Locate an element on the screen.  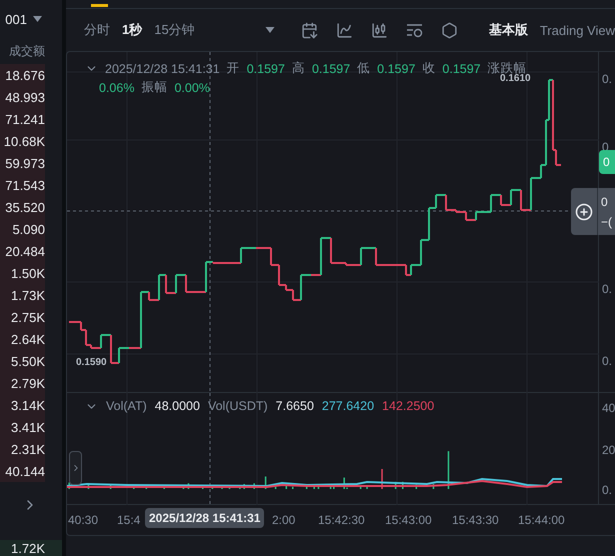
last-price-tag: 0 is located at coordinates (607, 162).